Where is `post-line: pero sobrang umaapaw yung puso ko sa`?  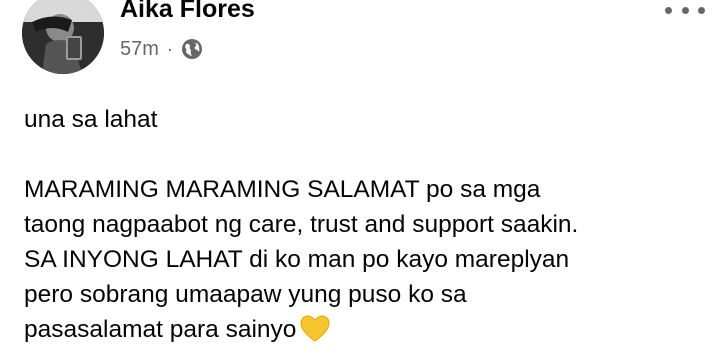 post-line: pero sobrang umaapaw yung puso ko sa is located at coordinates (245, 294).